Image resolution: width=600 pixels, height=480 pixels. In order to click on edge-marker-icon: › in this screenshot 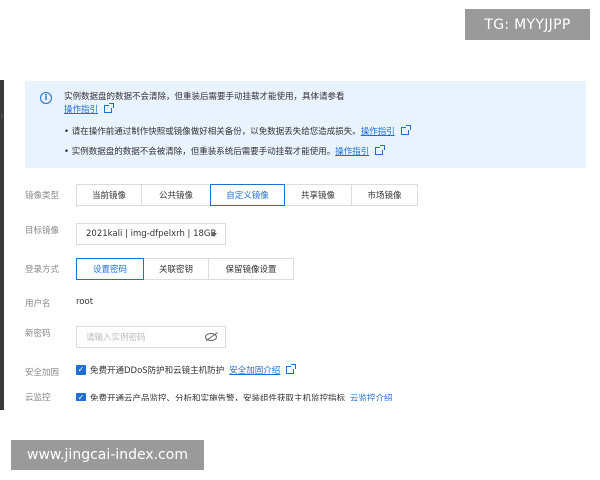, I will do `click(2, 117)`.